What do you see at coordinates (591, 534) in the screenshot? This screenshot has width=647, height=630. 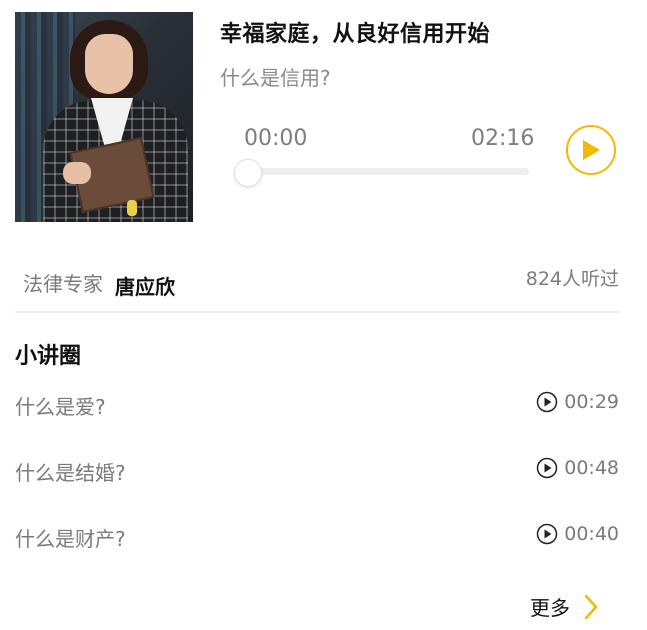 I see `track-duration: 00:40` at bounding box center [591, 534].